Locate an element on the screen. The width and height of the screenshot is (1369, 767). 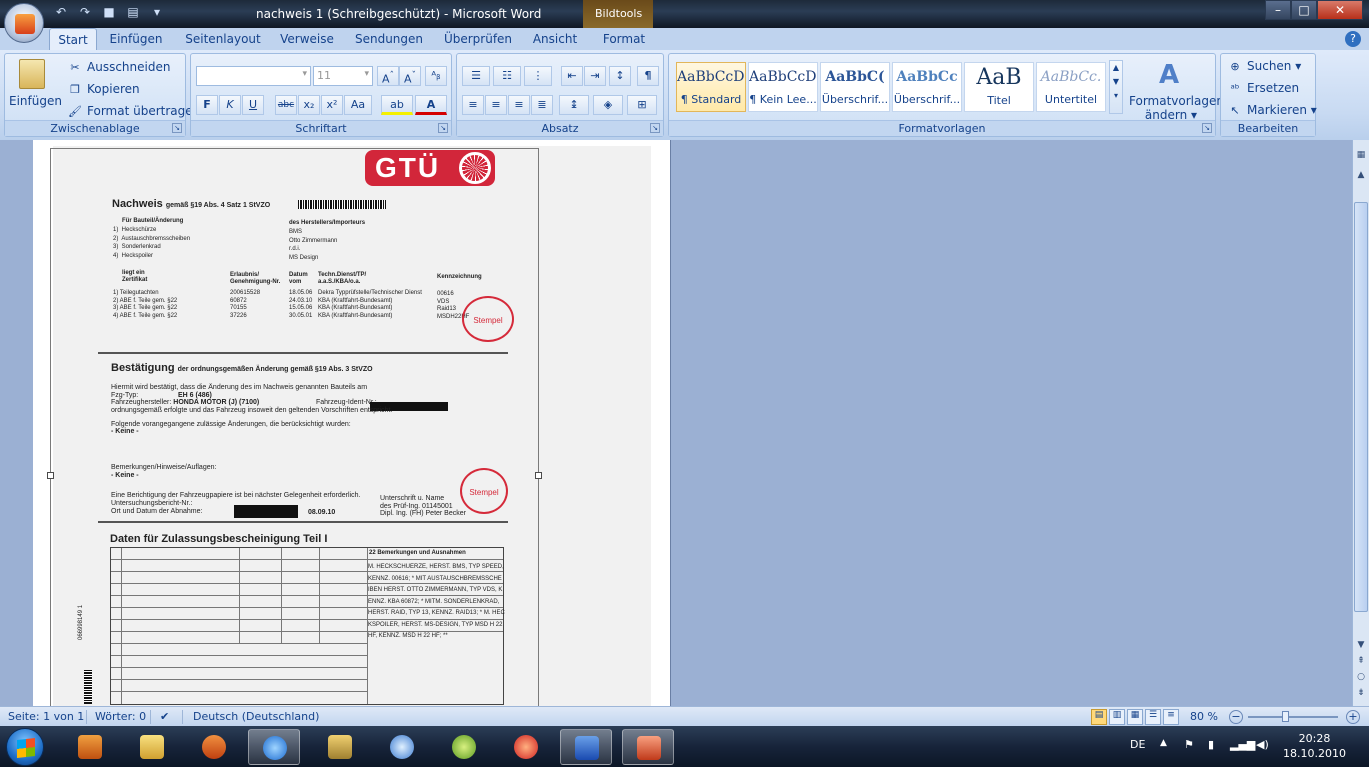
styles-scroll: ▲ ▼ ▾ is located at coordinates (1116, 87).